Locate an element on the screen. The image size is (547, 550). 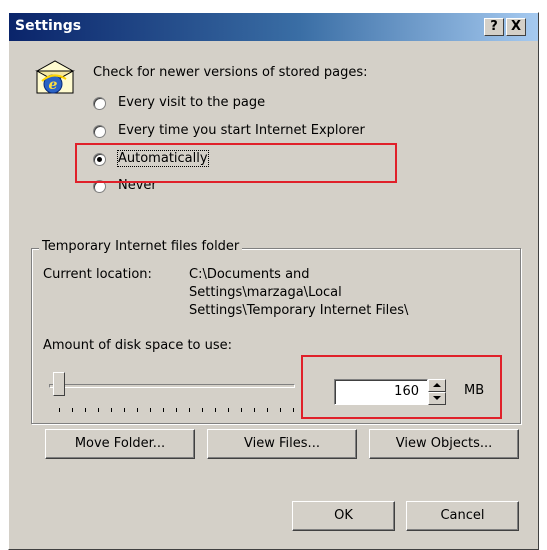
location-line-2: Settings\marzaga\Local is located at coordinates (265, 292).